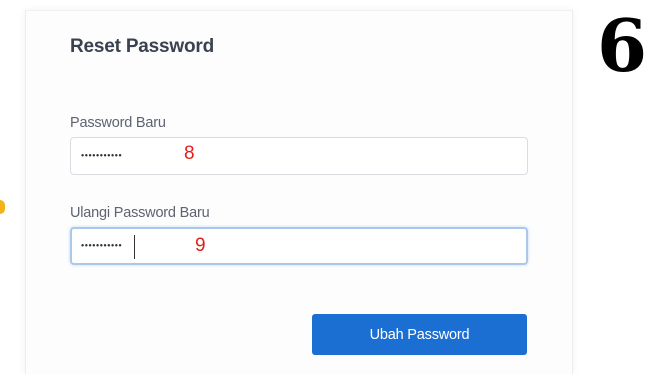 The width and height of the screenshot is (656, 374). Describe the element at coordinates (118, 123) in the screenshot. I see `new-password-label: Password Baru` at that location.